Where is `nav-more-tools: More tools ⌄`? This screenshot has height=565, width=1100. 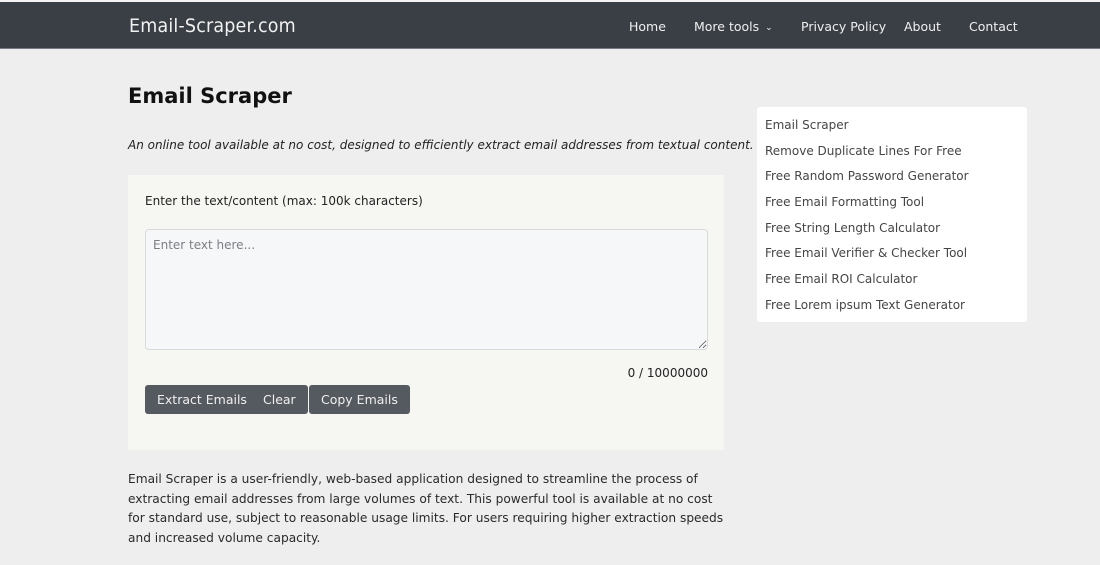
nav-more-tools: More tools ⌄ is located at coordinates (733, 26).